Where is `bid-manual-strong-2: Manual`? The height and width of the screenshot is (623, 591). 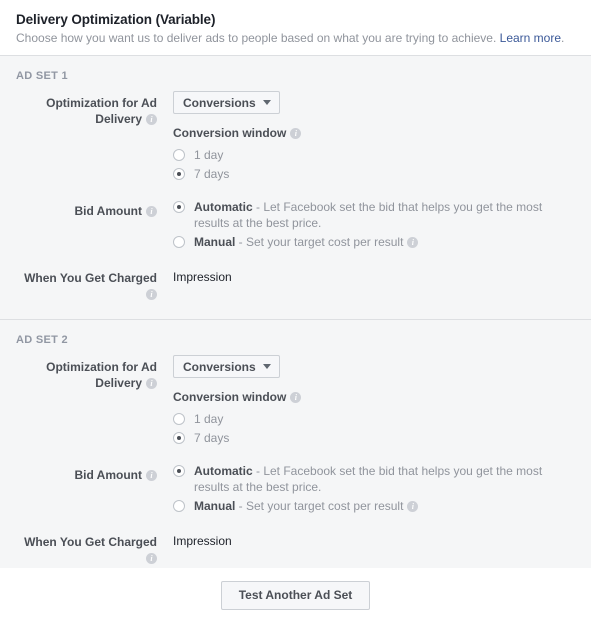 bid-manual-strong-2: Manual is located at coordinates (215, 506).